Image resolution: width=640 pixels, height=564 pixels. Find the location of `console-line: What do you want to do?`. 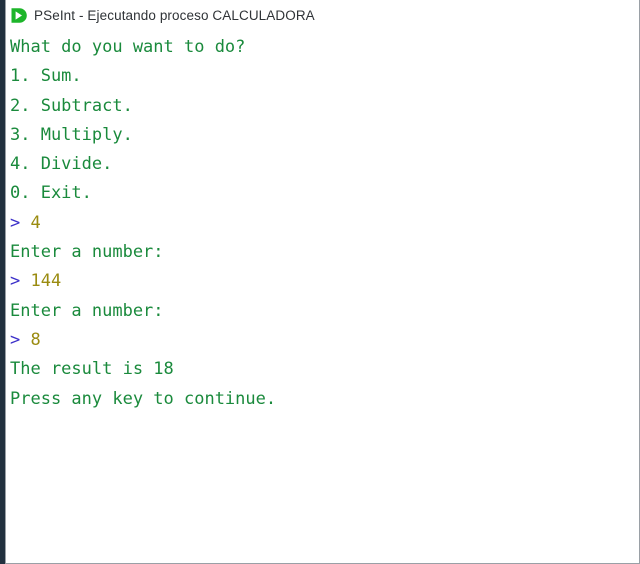

console-line: What do you want to do? is located at coordinates (128, 47).